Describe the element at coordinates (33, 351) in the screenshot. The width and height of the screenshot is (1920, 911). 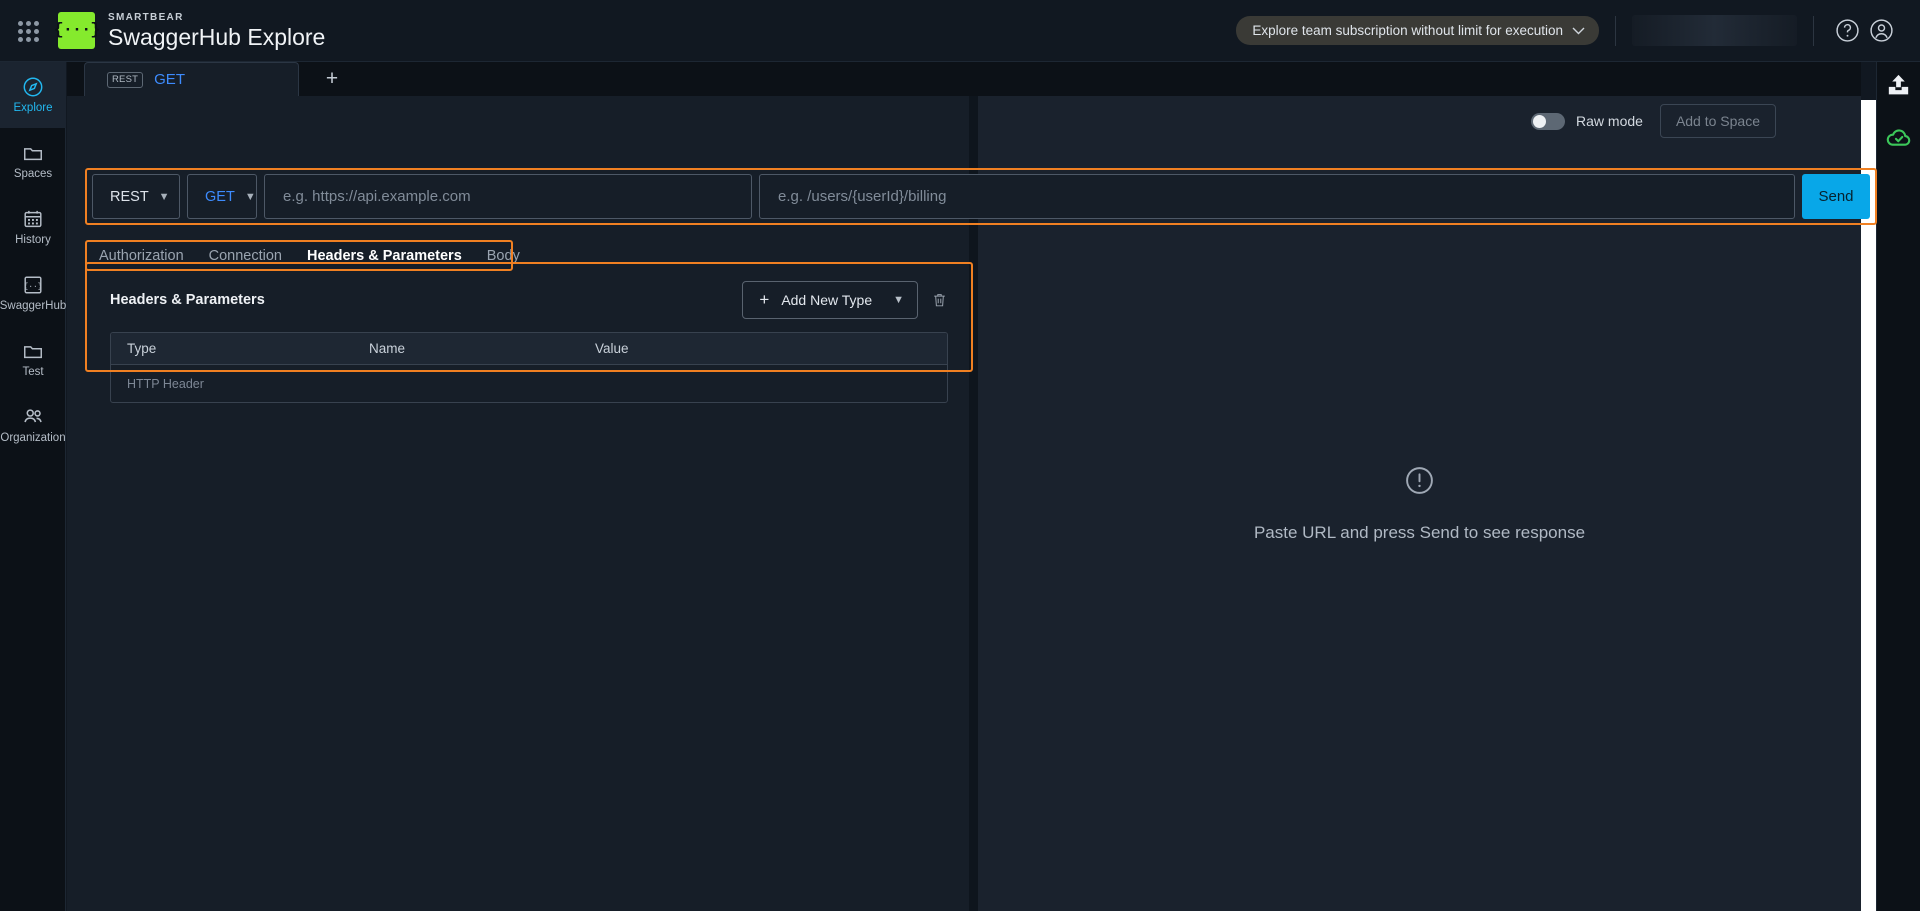
I see `folder-icon` at that location.